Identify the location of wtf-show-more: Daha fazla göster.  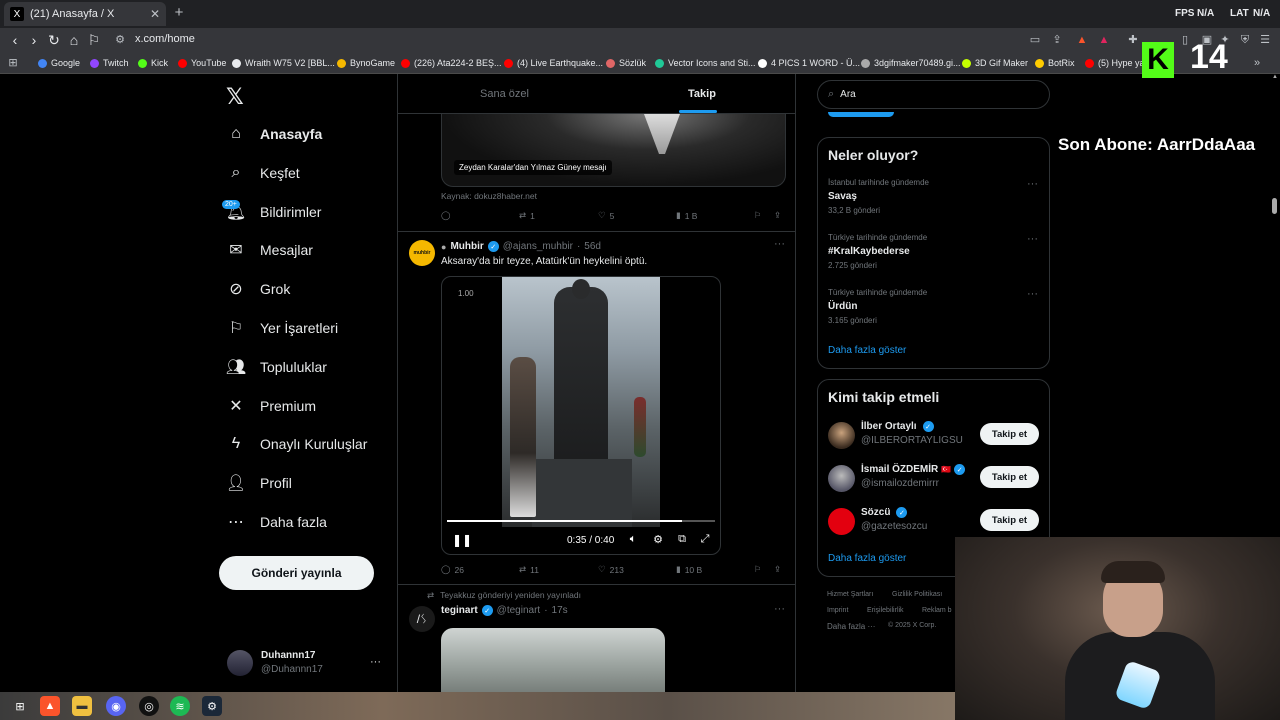
(867, 558).